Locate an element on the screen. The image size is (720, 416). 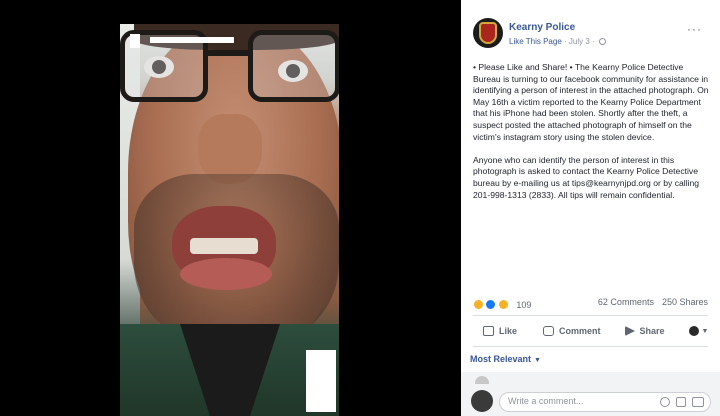
comment-button: Comment is located at coordinates (572, 331).